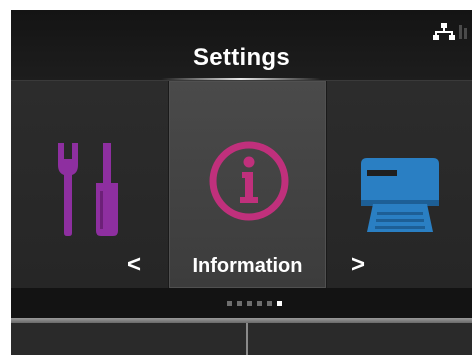 The width and height of the screenshot is (472, 355). What do you see at coordinates (360, 339) in the screenshot?
I see `softkey-right` at bounding box center [360, 339].